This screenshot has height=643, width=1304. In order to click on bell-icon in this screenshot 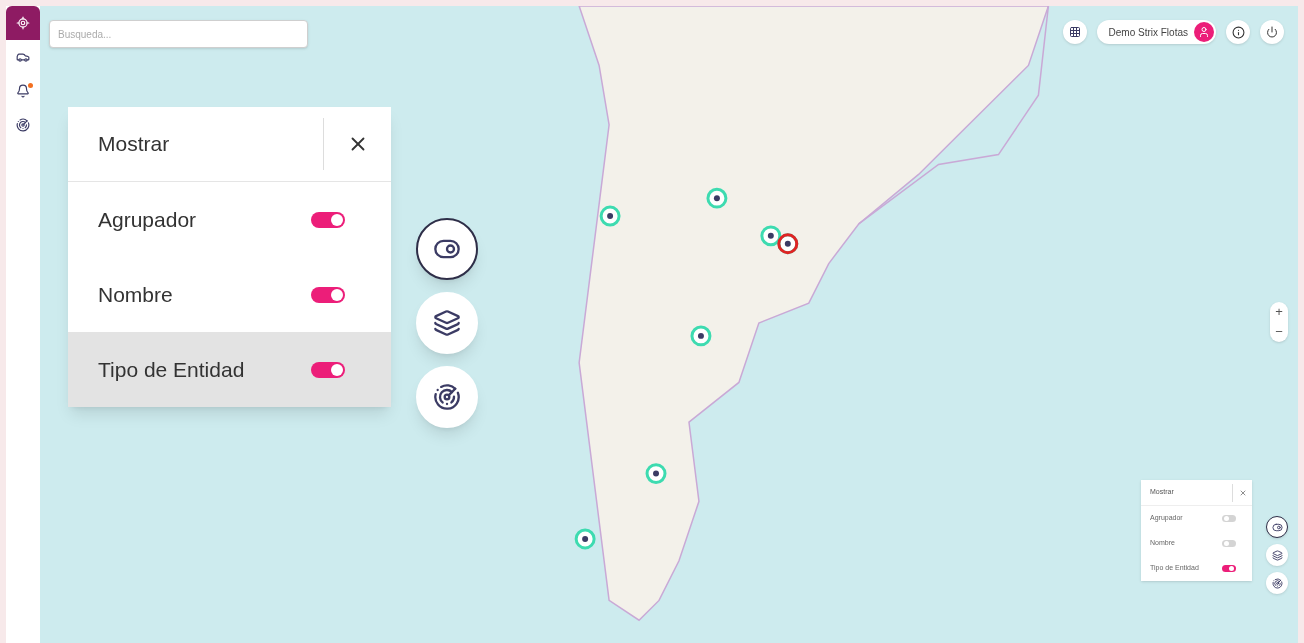, I will do `click(23, 91)`.